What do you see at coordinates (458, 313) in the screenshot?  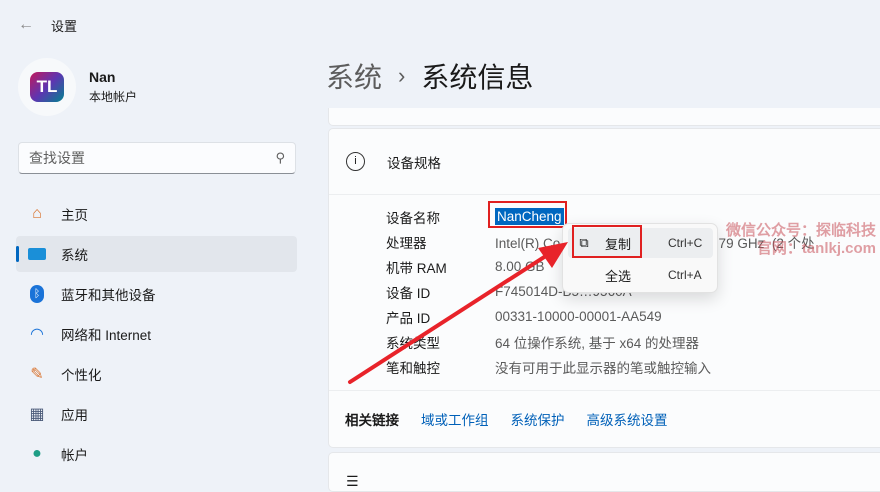 I see `annotation-arrow` at bounding box center [458, 313].